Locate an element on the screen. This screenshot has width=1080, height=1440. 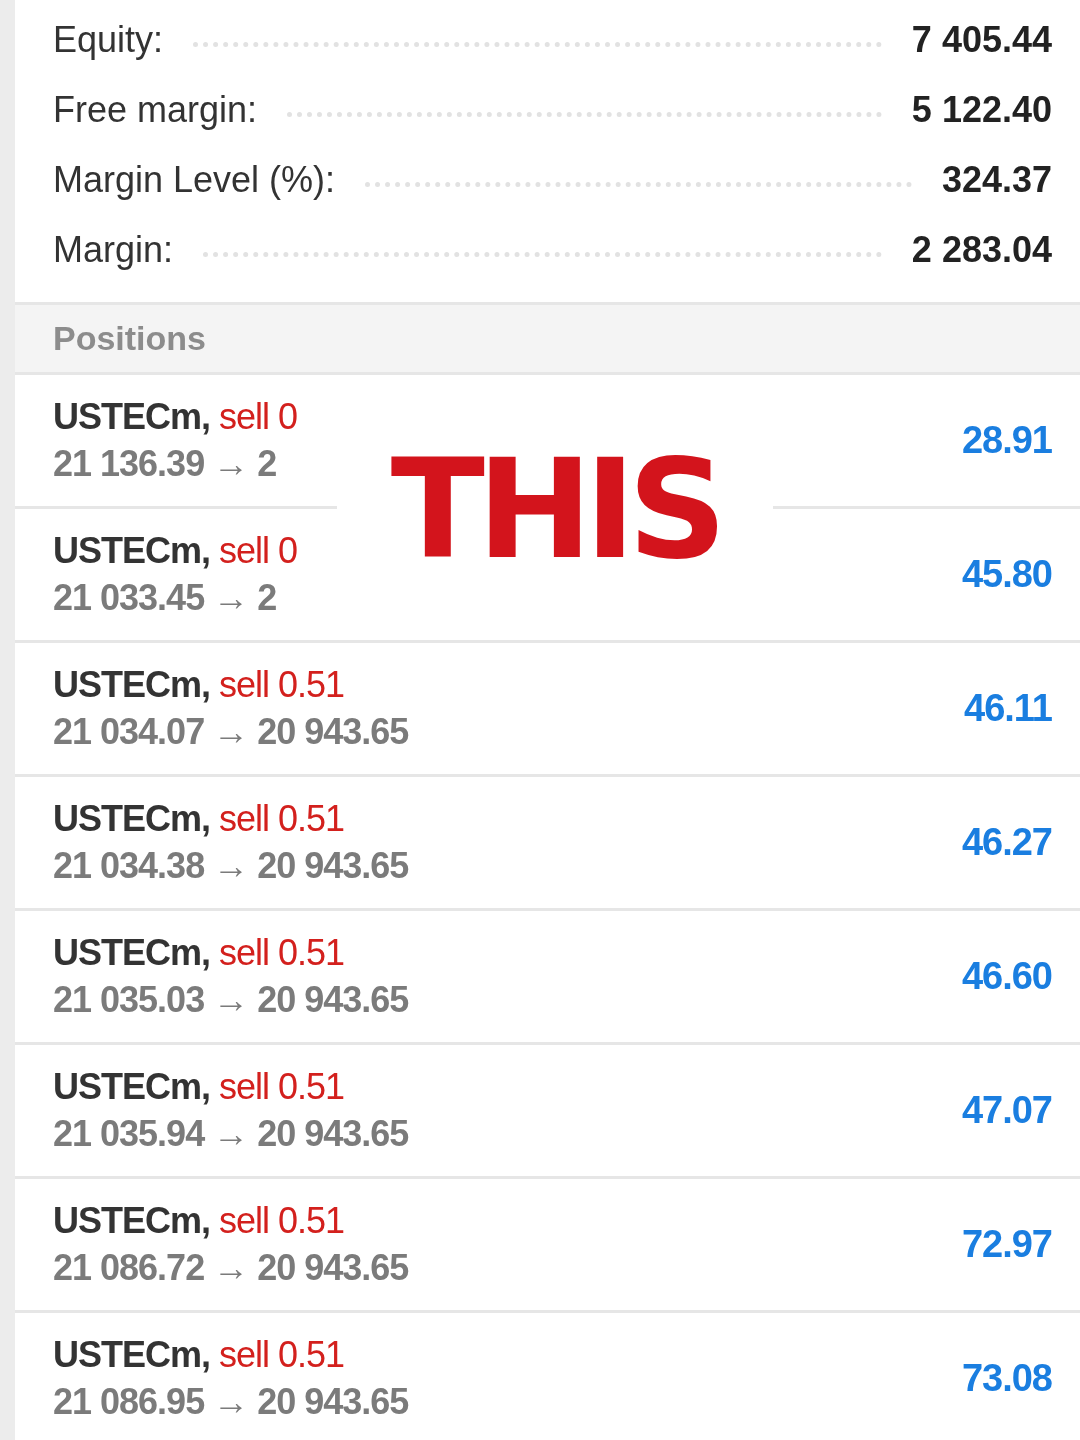
summary-value: 7 405.44 is located at coordinates (981, 40).